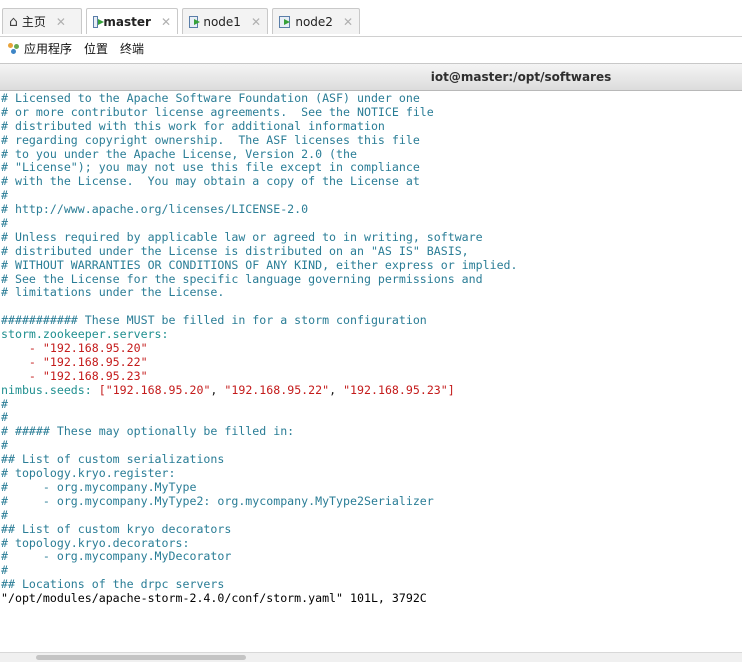 This screenshot has height=662, width=742. I want to click on menu-places-label: 位置, so click(96, 49).